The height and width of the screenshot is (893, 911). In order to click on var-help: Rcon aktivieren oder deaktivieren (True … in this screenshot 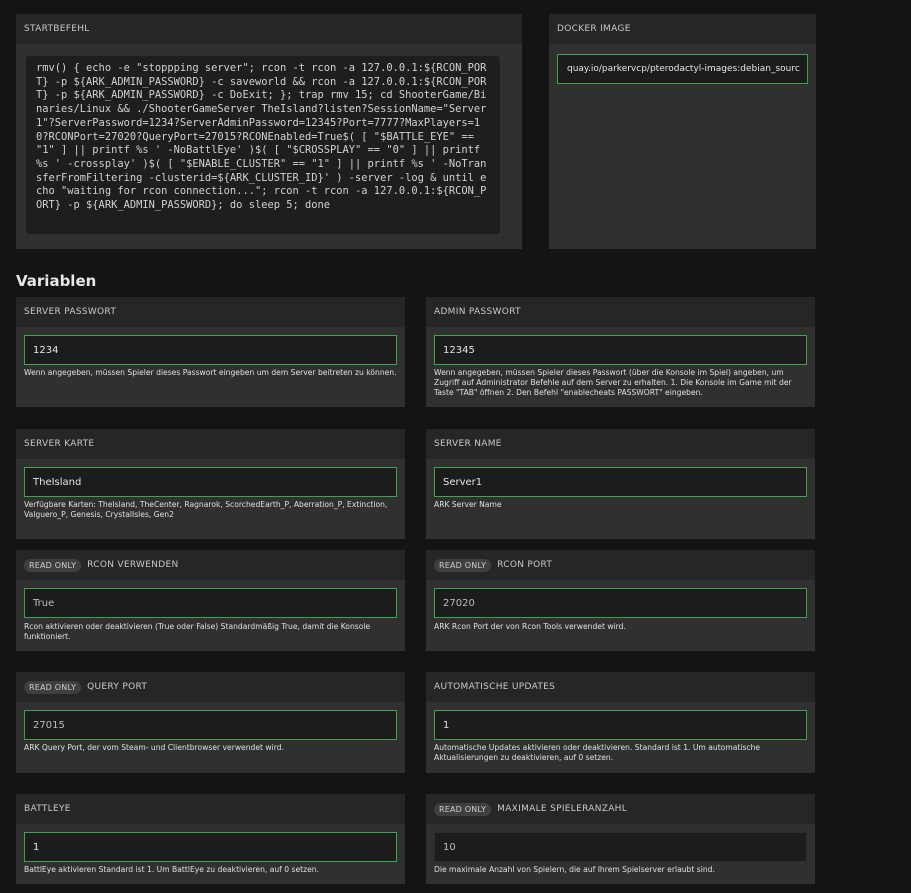, I will do `click(197, 631)`.